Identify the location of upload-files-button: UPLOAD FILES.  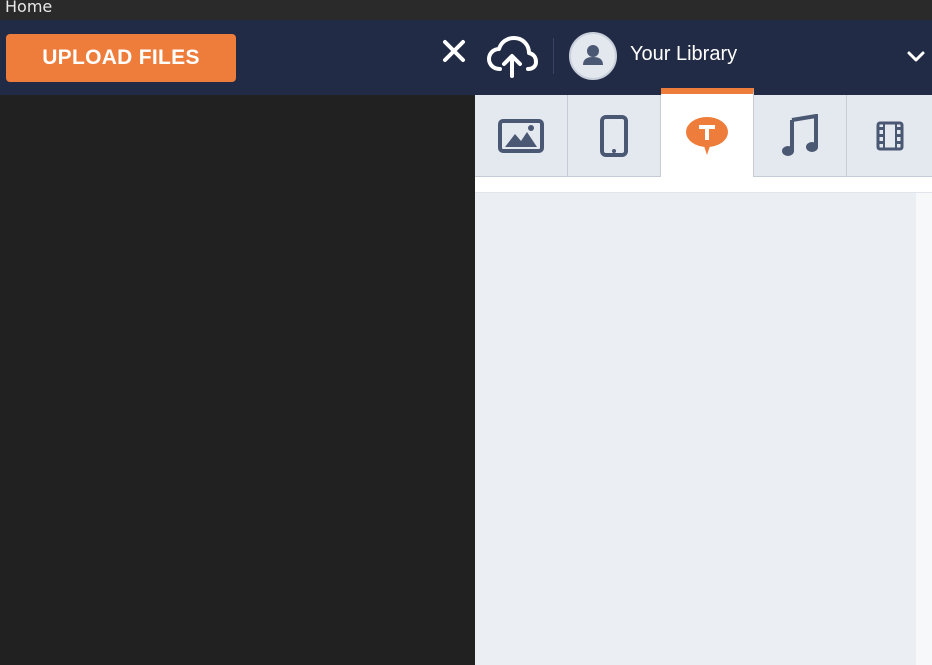
(121, 58).